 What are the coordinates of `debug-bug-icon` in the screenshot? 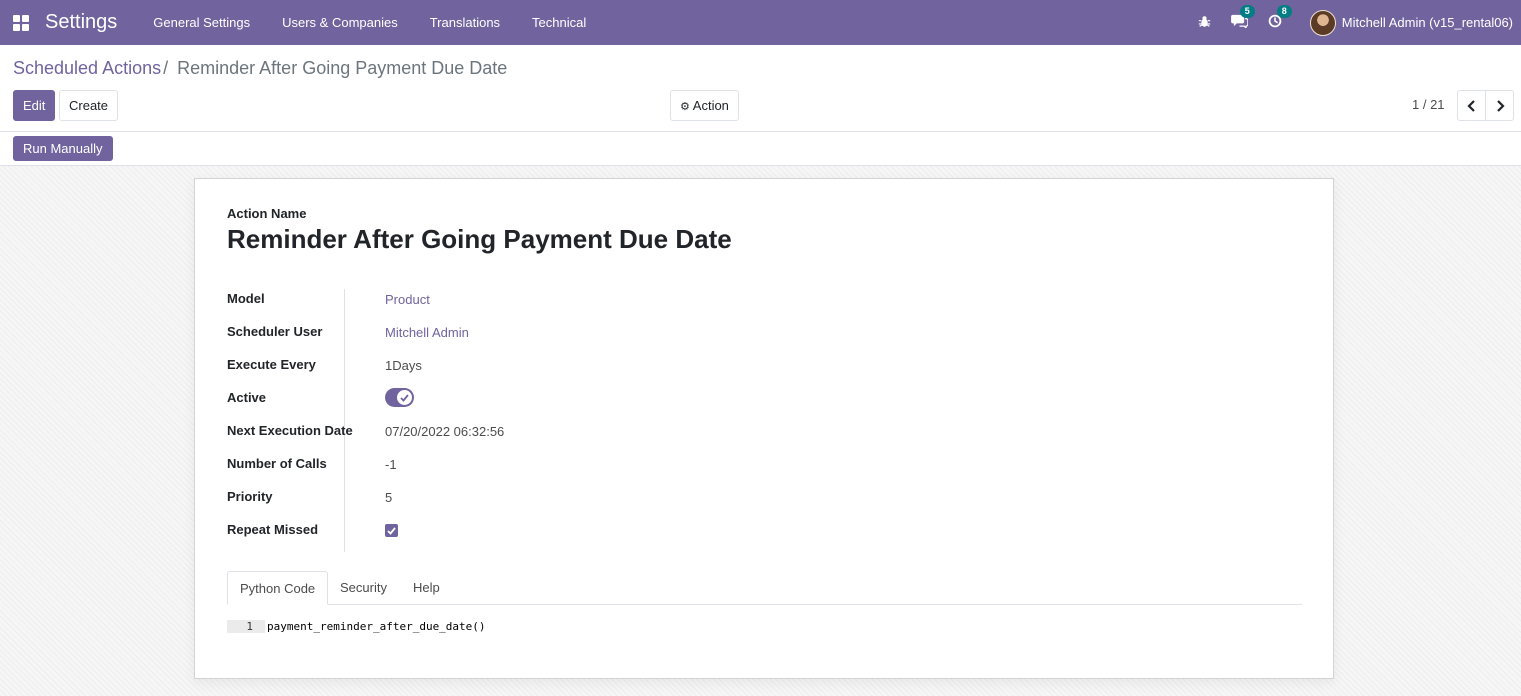 It's located at (1204, 23).